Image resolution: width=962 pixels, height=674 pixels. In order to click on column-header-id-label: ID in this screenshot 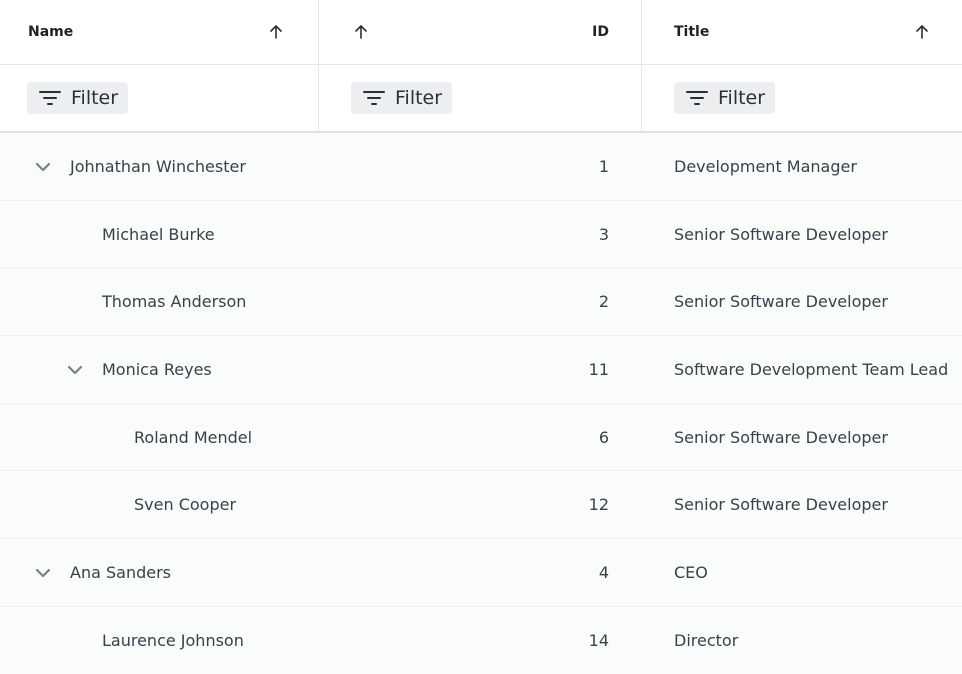, I will do `click(600, 32)`.